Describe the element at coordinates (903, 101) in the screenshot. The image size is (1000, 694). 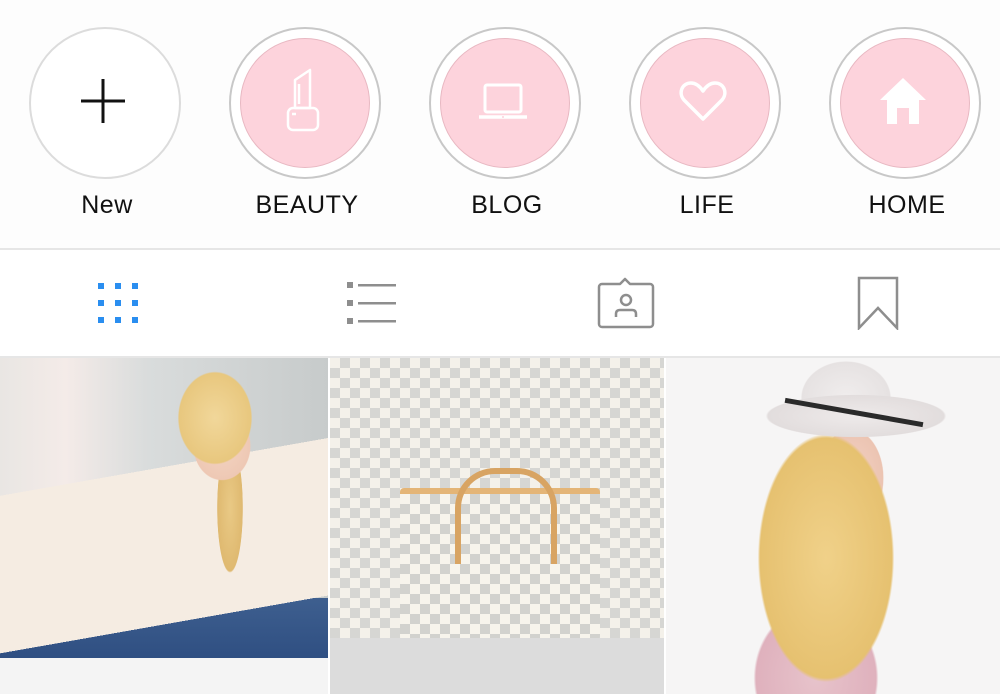
I see `house-icon` at that location.